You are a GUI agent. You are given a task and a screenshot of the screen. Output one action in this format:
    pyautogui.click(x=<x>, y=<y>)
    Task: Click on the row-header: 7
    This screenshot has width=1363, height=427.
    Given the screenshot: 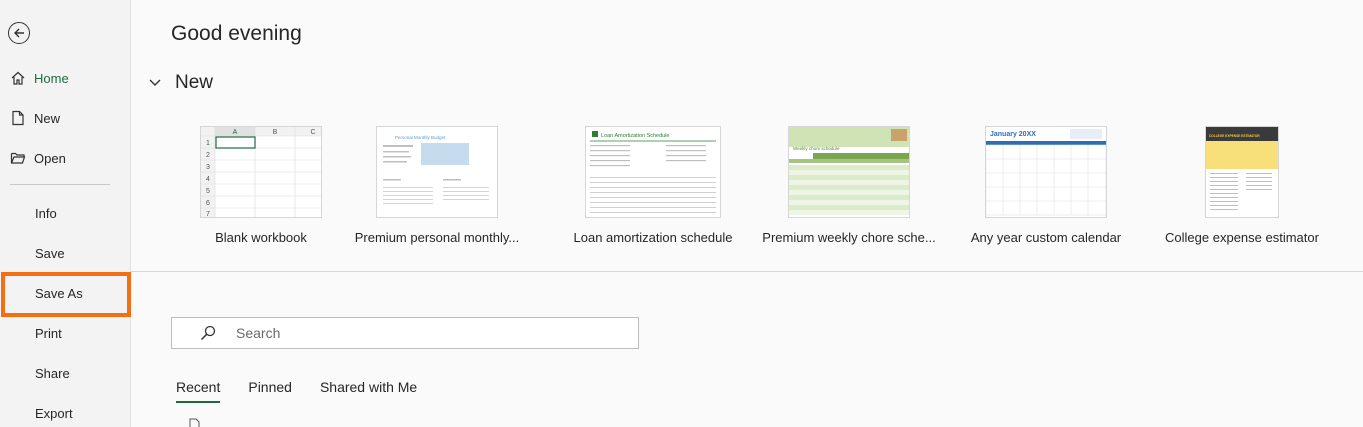 What is the action you would take?
    pyautogui.click(x=208, y=214)
    